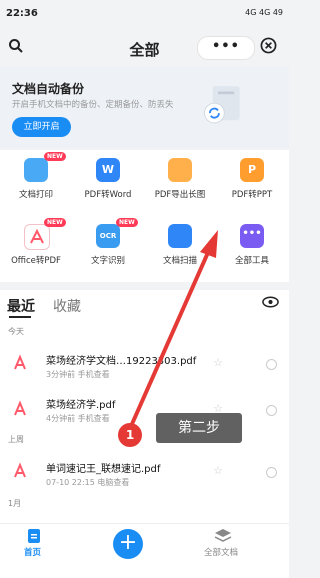 This screenshot has width=320, height=578. Describe the element at coordinates (252, 249) in the screenshot. I see `tool-all-tools: ••• 全部工具` at that location.